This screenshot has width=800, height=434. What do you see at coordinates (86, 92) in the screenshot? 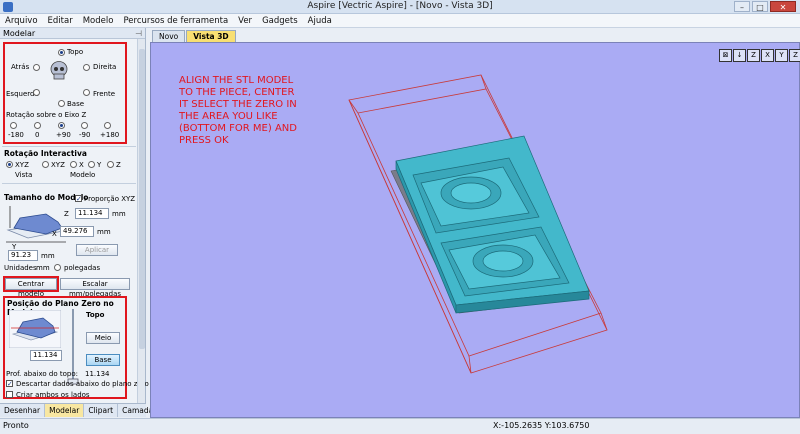
I see `orient-front-radio` at bounding box center [86, 92].